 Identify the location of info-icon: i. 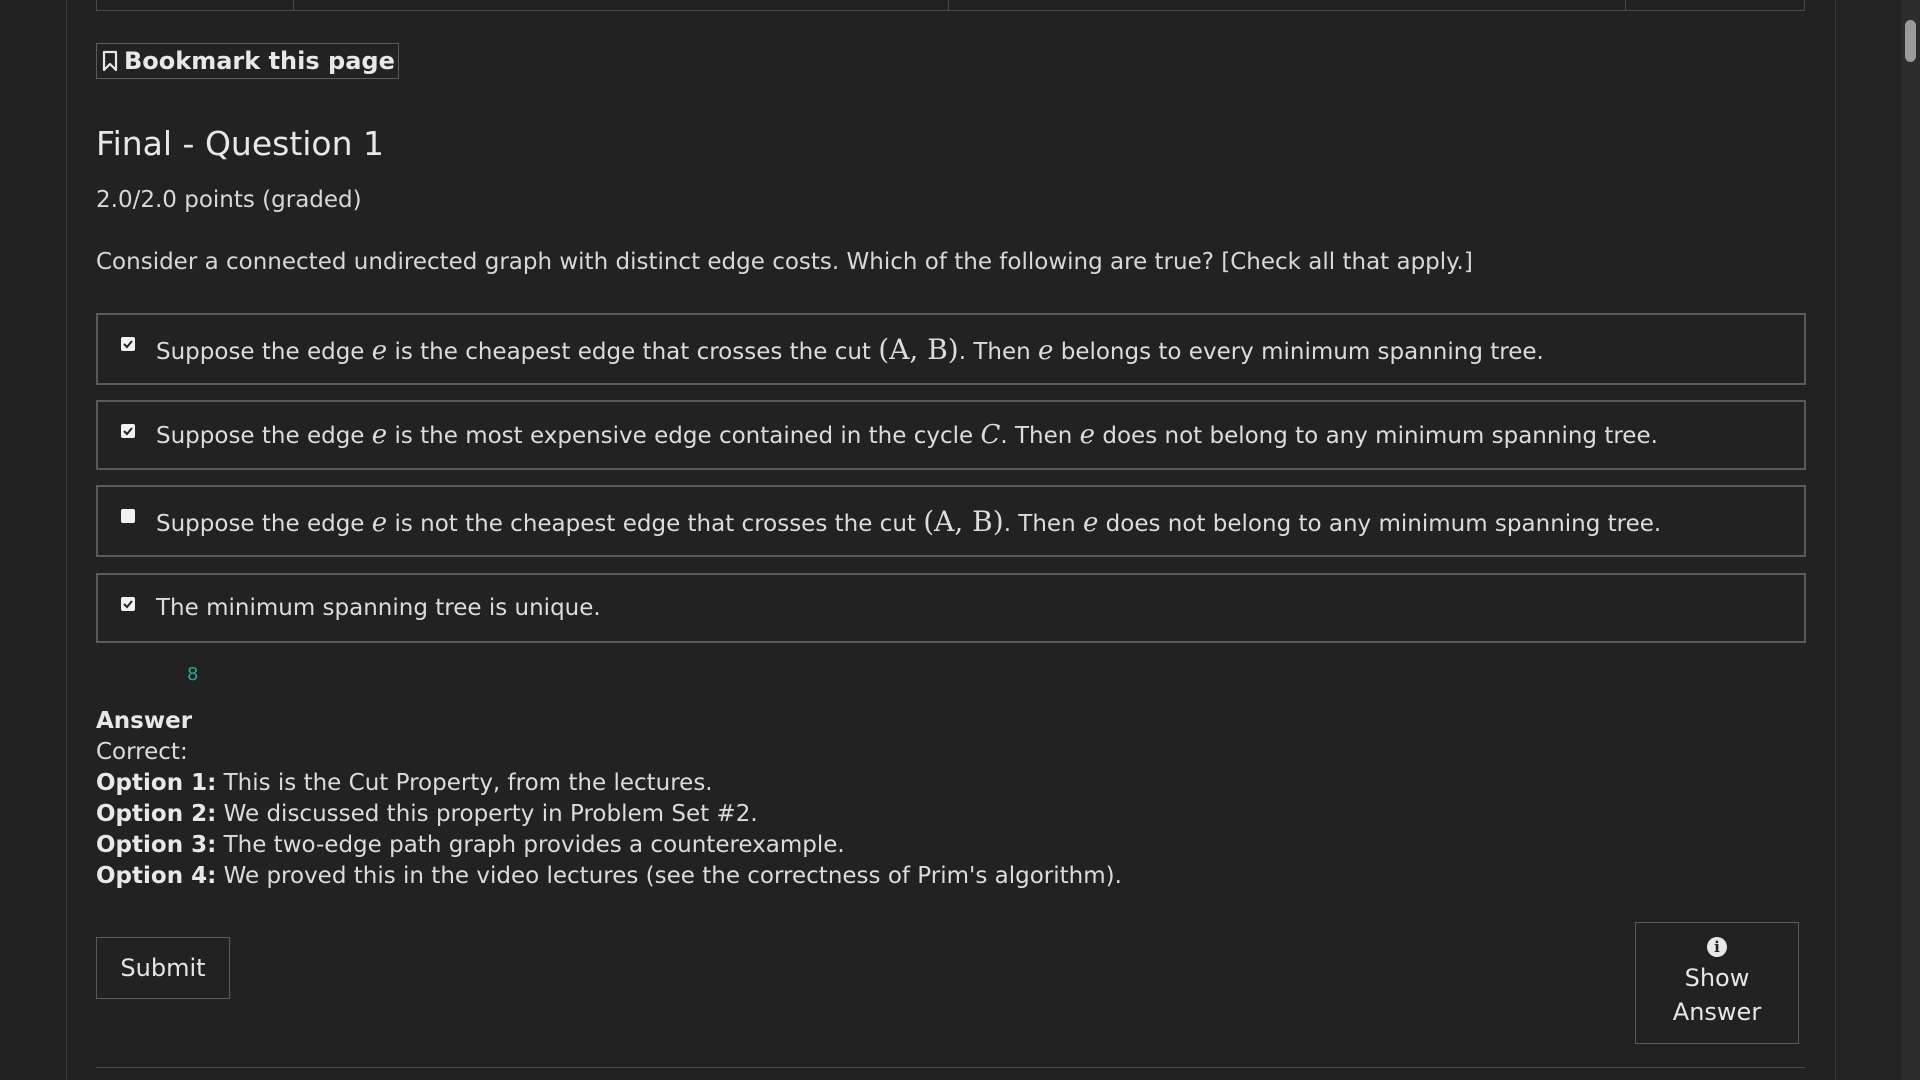
(1717, 947).